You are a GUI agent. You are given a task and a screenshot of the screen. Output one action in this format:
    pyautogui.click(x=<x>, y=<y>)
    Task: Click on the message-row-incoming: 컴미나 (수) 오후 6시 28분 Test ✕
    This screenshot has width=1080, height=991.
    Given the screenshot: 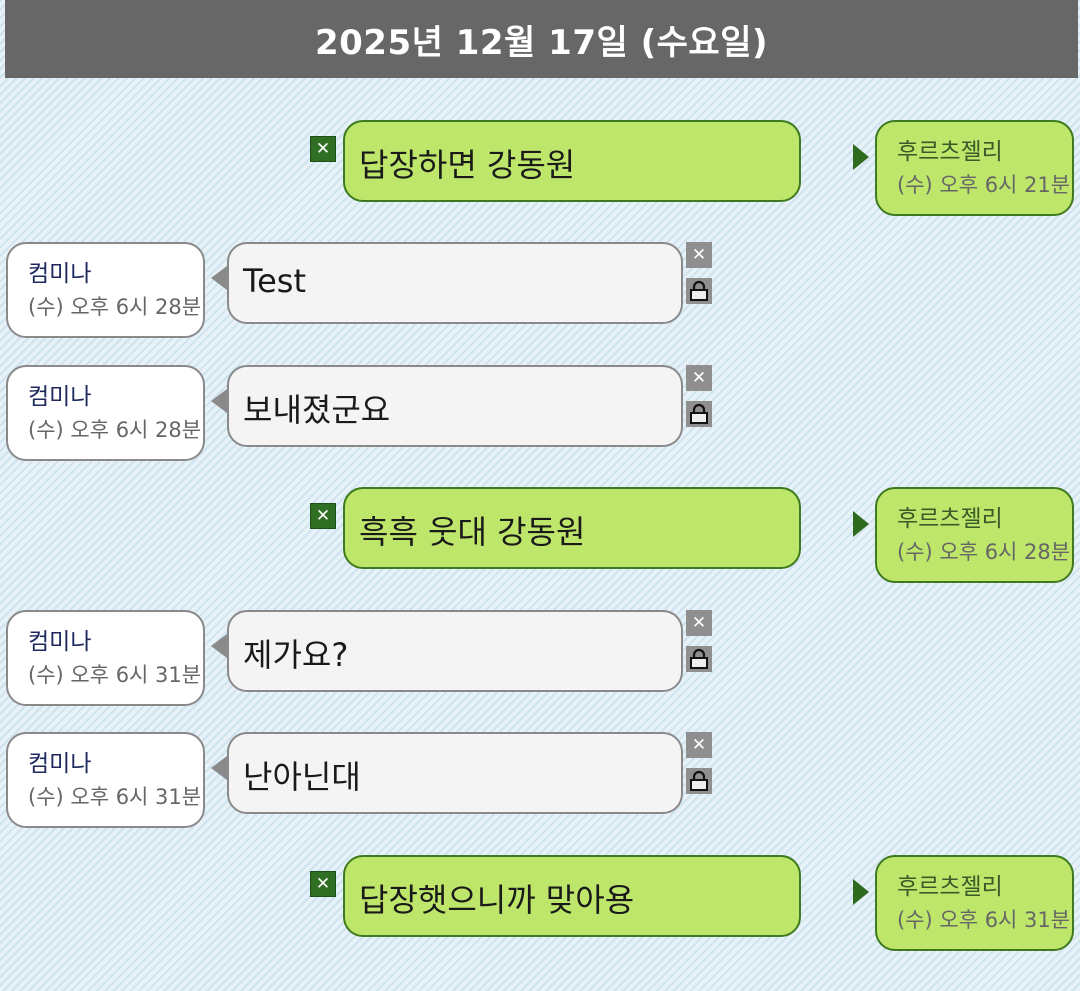 What is the action you would take?
    pyautogui.click(x=540, y=290)
    